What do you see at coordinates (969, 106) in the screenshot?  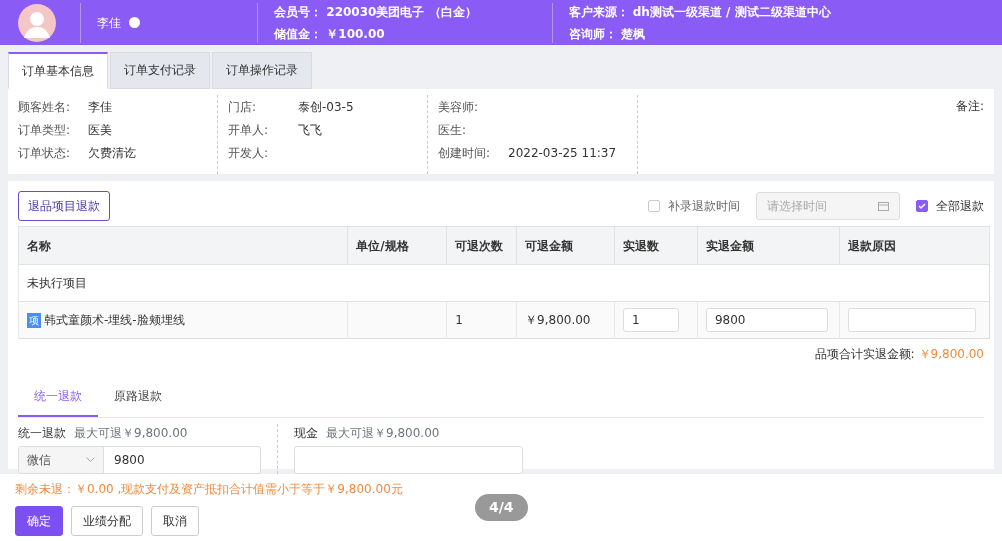 I see `field-label: 备注:` at bounding box center [969, 106].